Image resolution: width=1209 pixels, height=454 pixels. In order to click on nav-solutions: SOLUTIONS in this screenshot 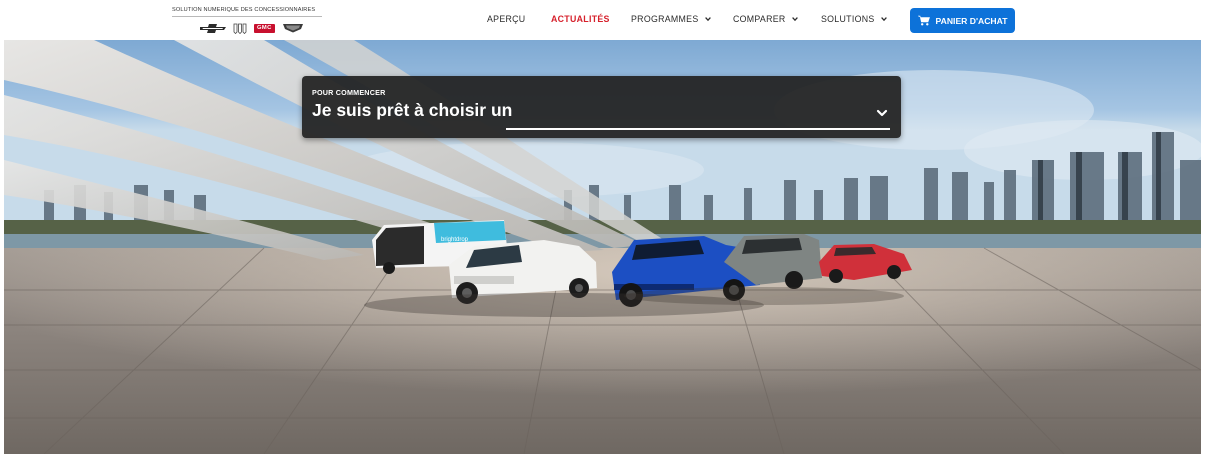, I will do `click(854, 19)`.